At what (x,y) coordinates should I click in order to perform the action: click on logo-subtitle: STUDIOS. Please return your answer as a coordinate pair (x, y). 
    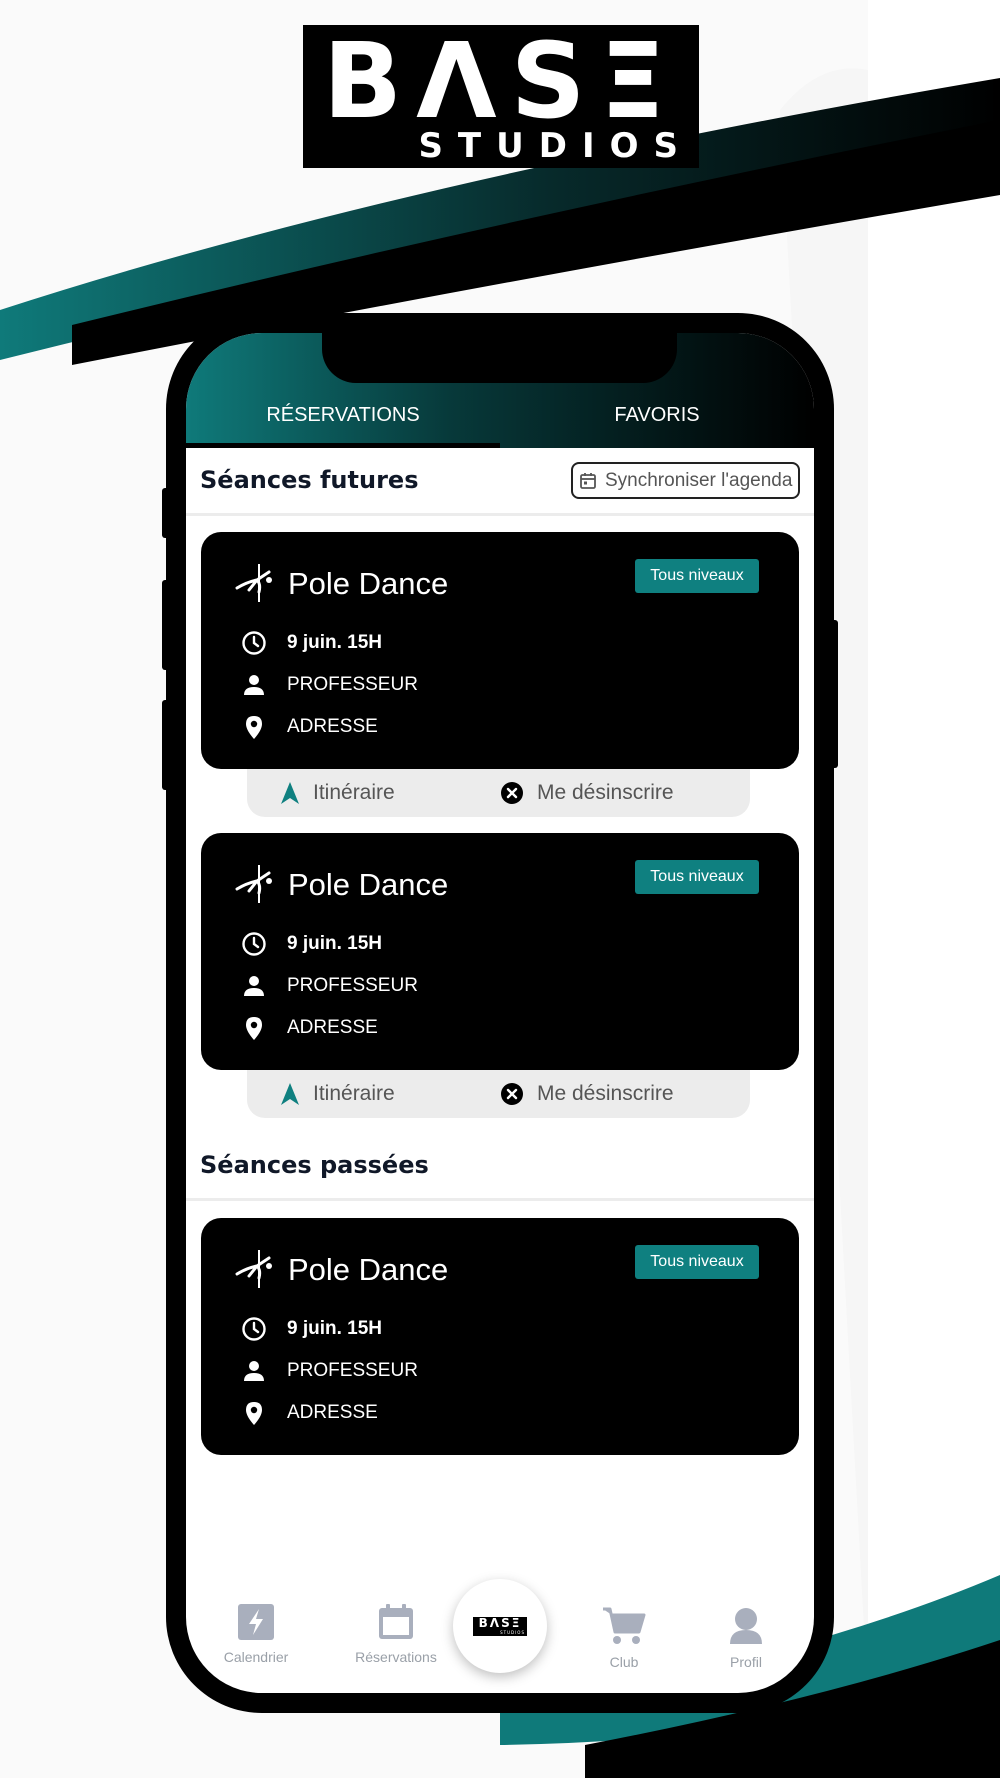
    Looking at the image, I should click on (555, 146).